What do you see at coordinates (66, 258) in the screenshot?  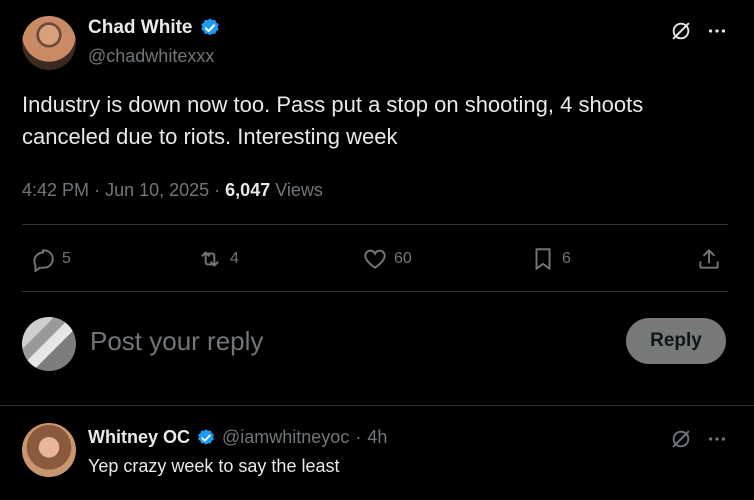 I see `reply-count: 5` at bounding box center [66, 258].